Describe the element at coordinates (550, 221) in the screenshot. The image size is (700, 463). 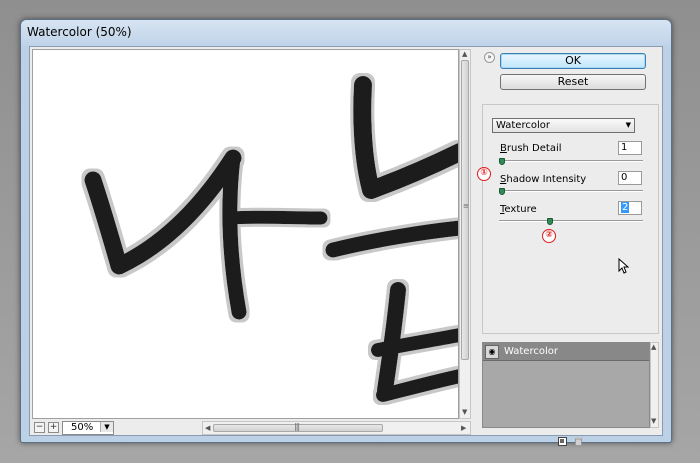
I see `texture-slider-knob` at that location.